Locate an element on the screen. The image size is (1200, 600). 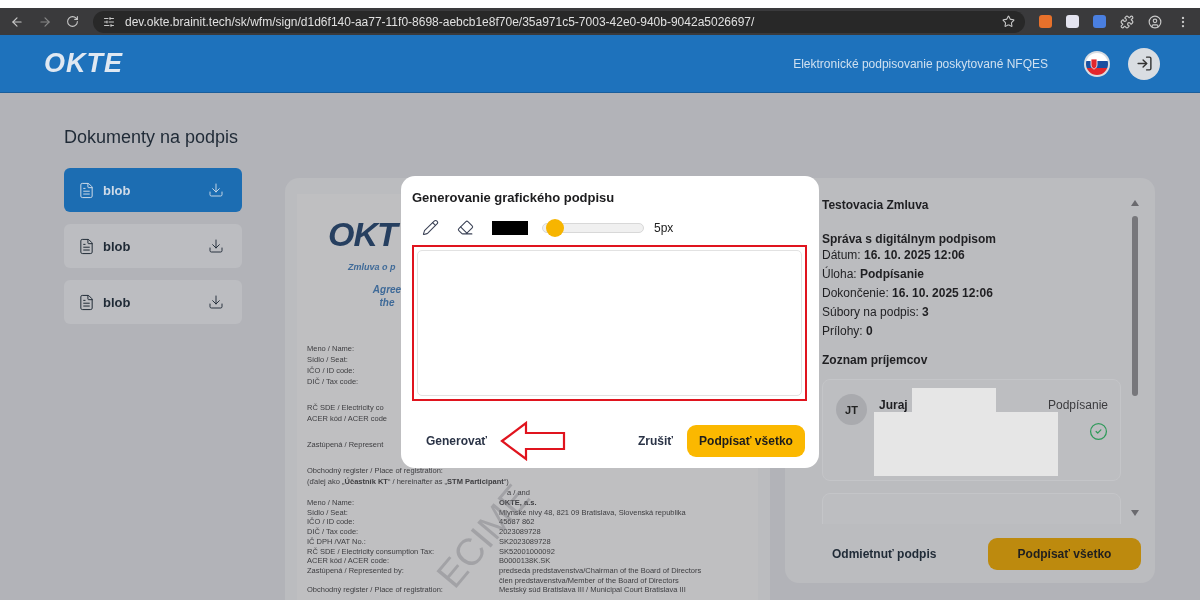
color-swatch is located at coordinates (510, 227).